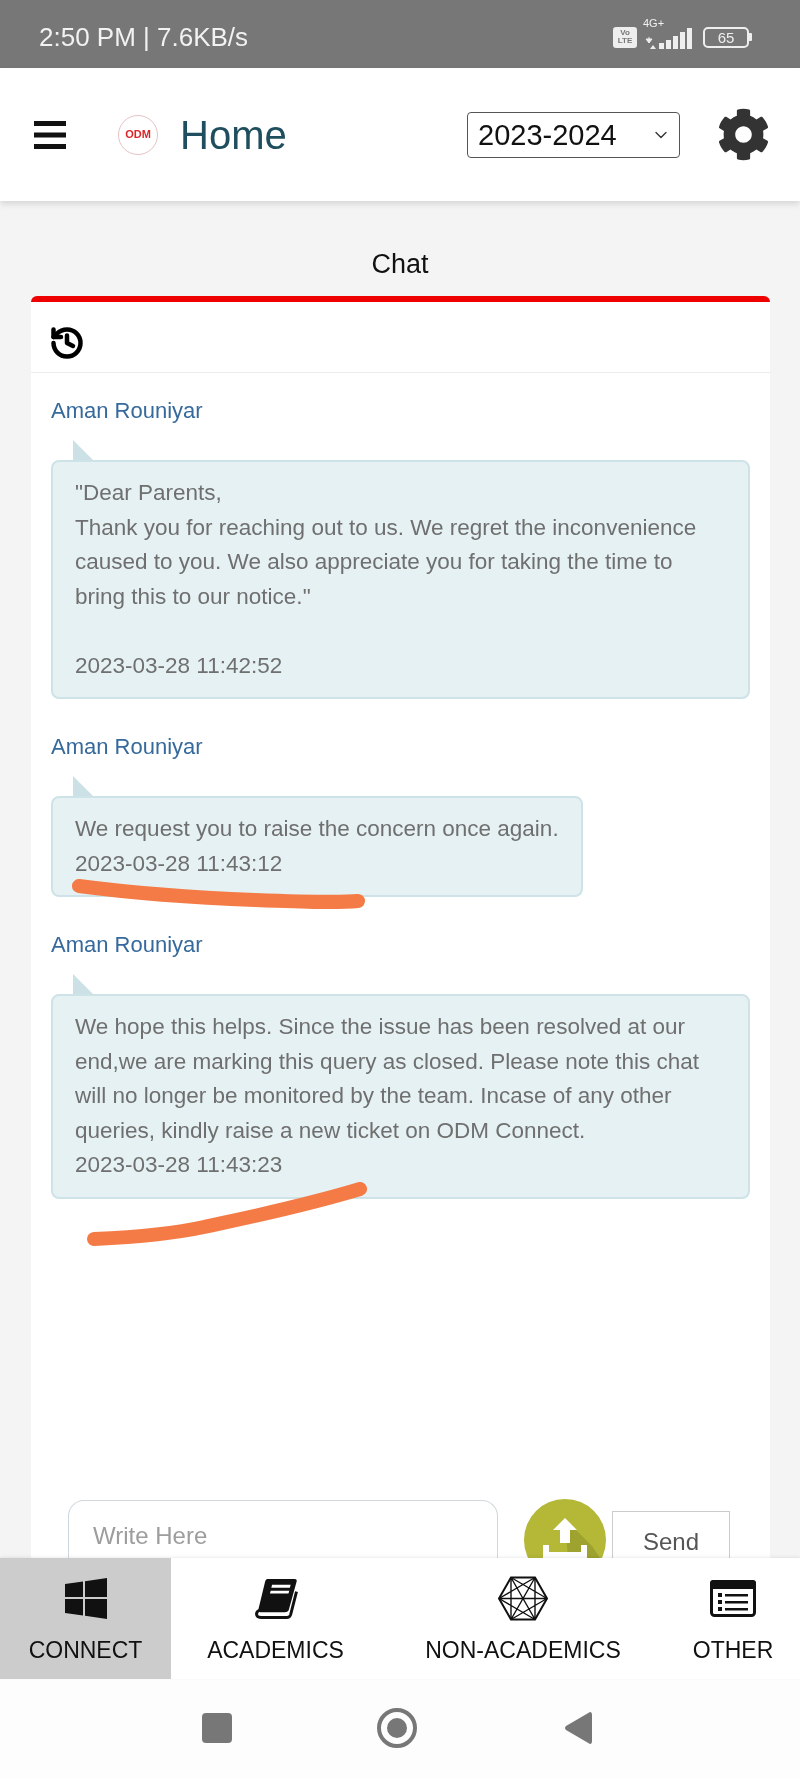  I want to click on history-icon, so click(67, 343).